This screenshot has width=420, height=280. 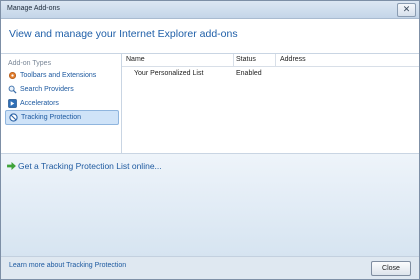 What do you see at coordinates (12, 89) in the screenshot?
I see `search-icon` at bounding box center [12, 89].